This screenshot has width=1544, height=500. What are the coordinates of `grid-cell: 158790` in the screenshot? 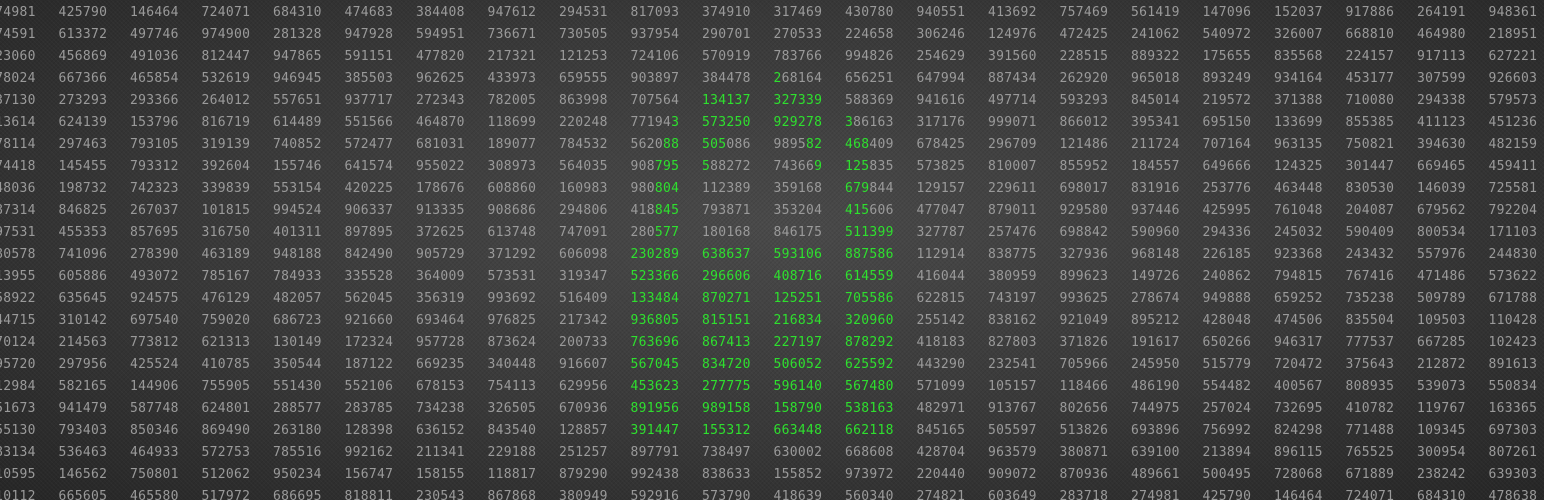 It's located at (798, 408).